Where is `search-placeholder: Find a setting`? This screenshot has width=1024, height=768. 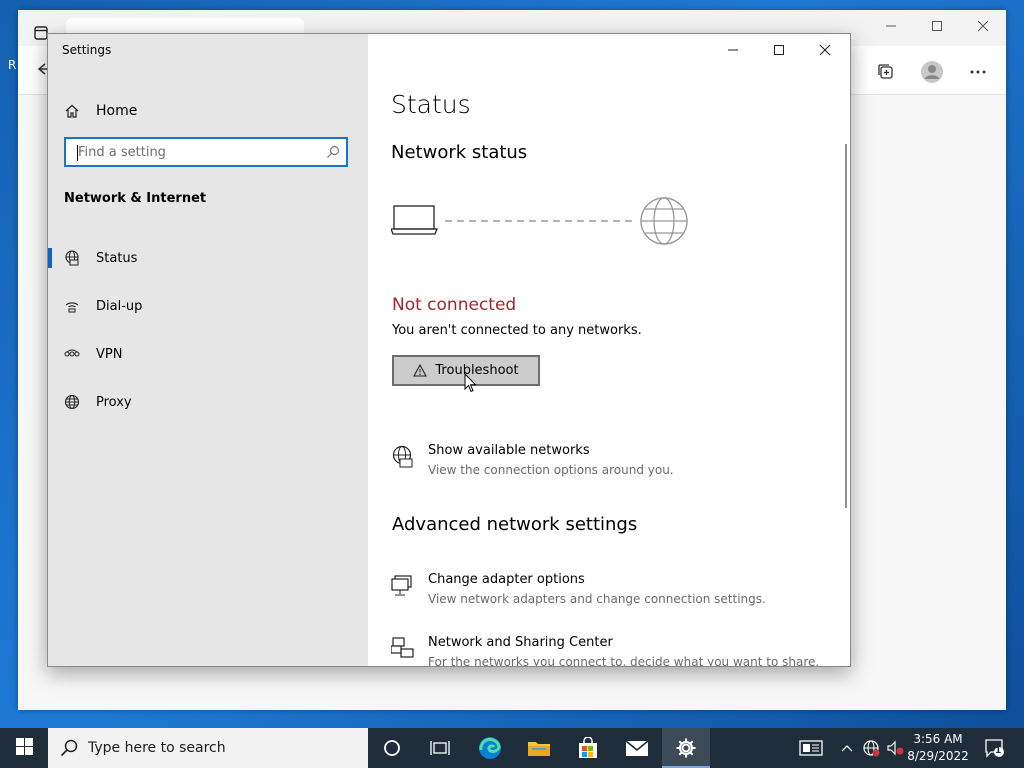 search-placeholder: Find a setting is located at coordinates (122, 152).